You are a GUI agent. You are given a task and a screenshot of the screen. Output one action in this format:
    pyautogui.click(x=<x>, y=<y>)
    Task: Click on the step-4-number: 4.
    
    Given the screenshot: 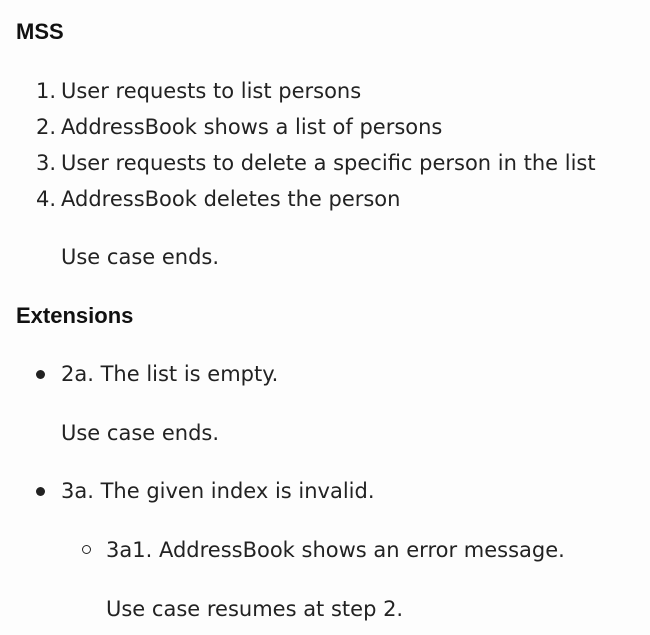 What is the action you would take?
    pyautogui.click(x=46, y=199)
    